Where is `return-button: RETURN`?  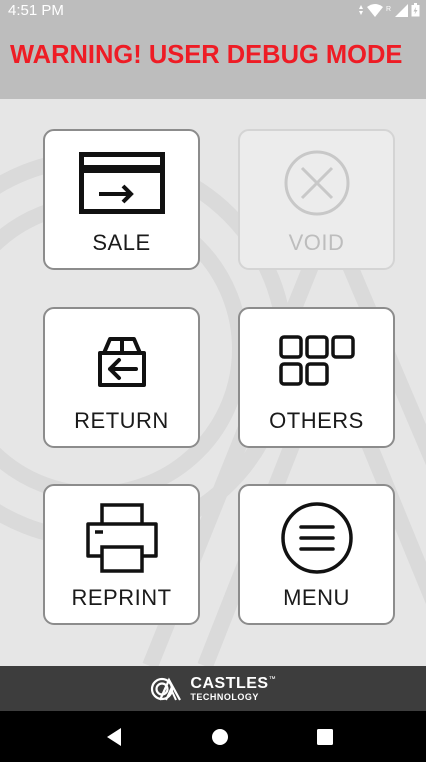 return-button: RETURN is located at coordinates (121, 377).